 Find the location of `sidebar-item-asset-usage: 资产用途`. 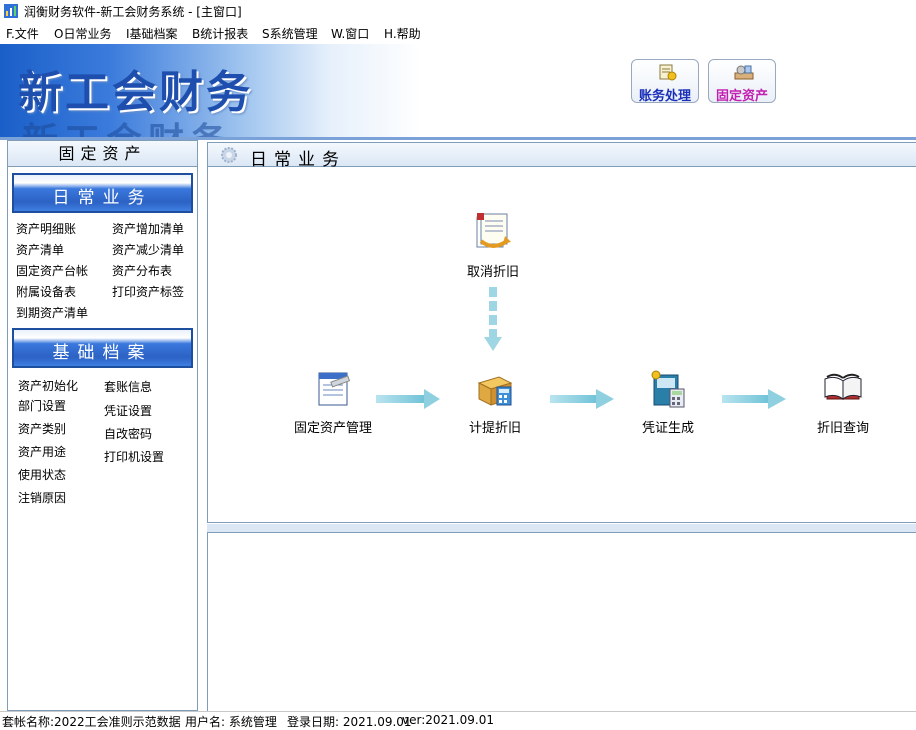

sidebar-item-asset-usage: 资产用途 is located at coordinates (42, 451).